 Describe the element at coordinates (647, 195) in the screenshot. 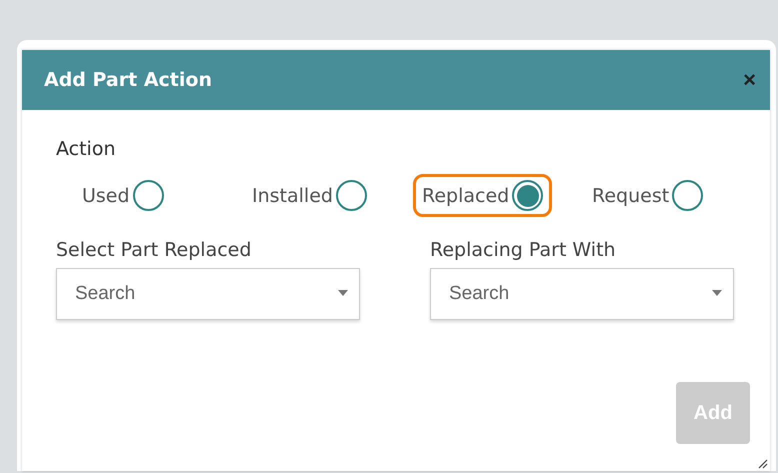

I see `radio-option: Request` at that location.